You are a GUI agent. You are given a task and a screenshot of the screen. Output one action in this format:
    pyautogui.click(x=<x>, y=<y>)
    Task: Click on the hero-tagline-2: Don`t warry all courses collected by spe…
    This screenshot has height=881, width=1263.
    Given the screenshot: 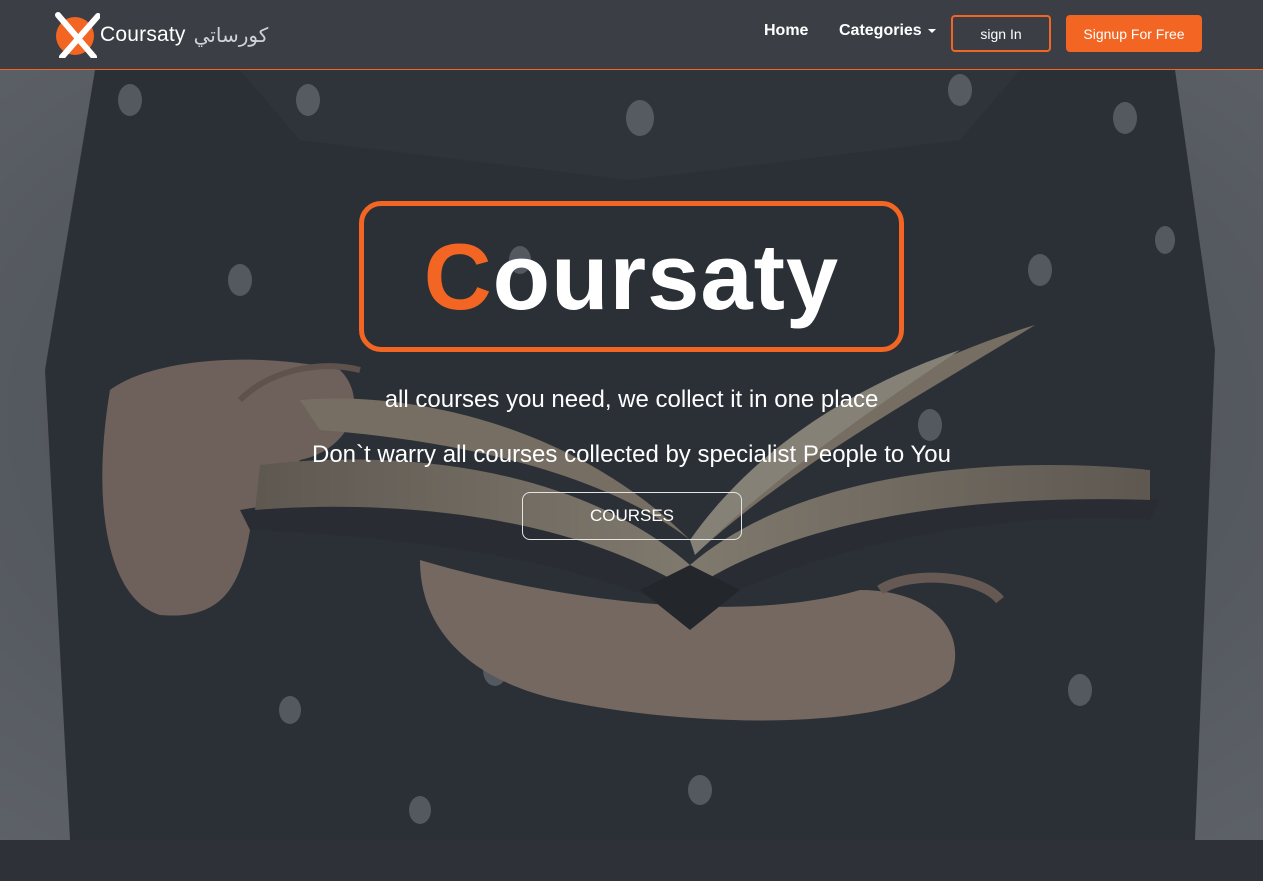 What is the action you would take?
    pyautogui.click(x=631, y=454)
    